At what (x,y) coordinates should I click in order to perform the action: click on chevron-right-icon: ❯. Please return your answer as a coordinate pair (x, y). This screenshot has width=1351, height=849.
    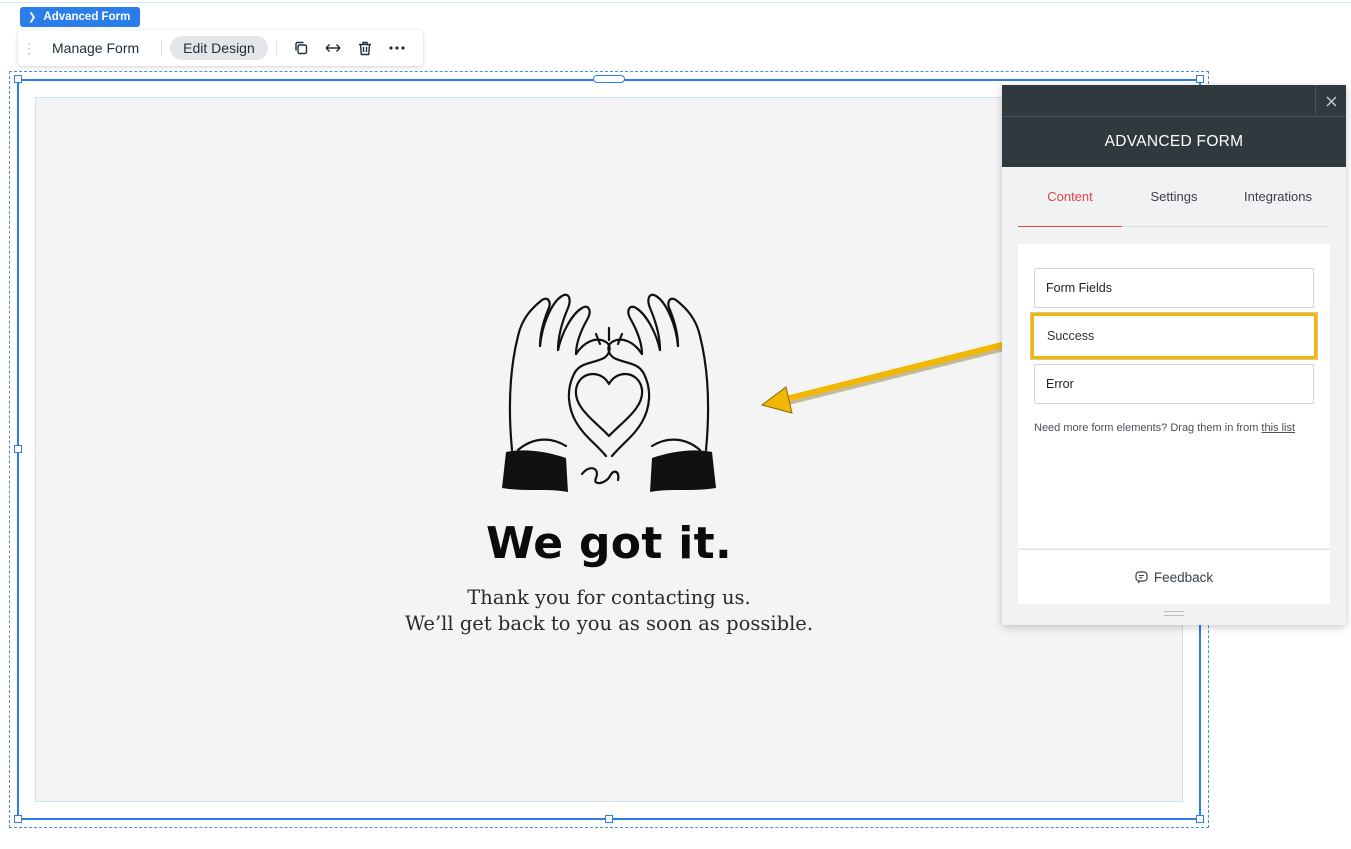
    Looking at the image, I should click on (32, 17).